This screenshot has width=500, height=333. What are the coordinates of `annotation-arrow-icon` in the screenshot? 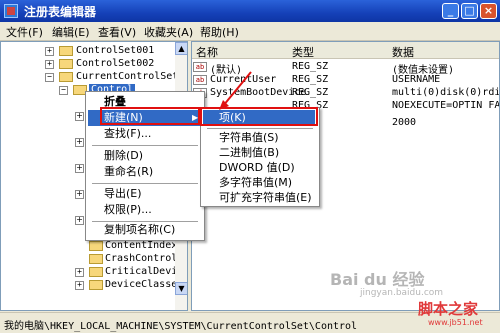 It's located at (235, 90).